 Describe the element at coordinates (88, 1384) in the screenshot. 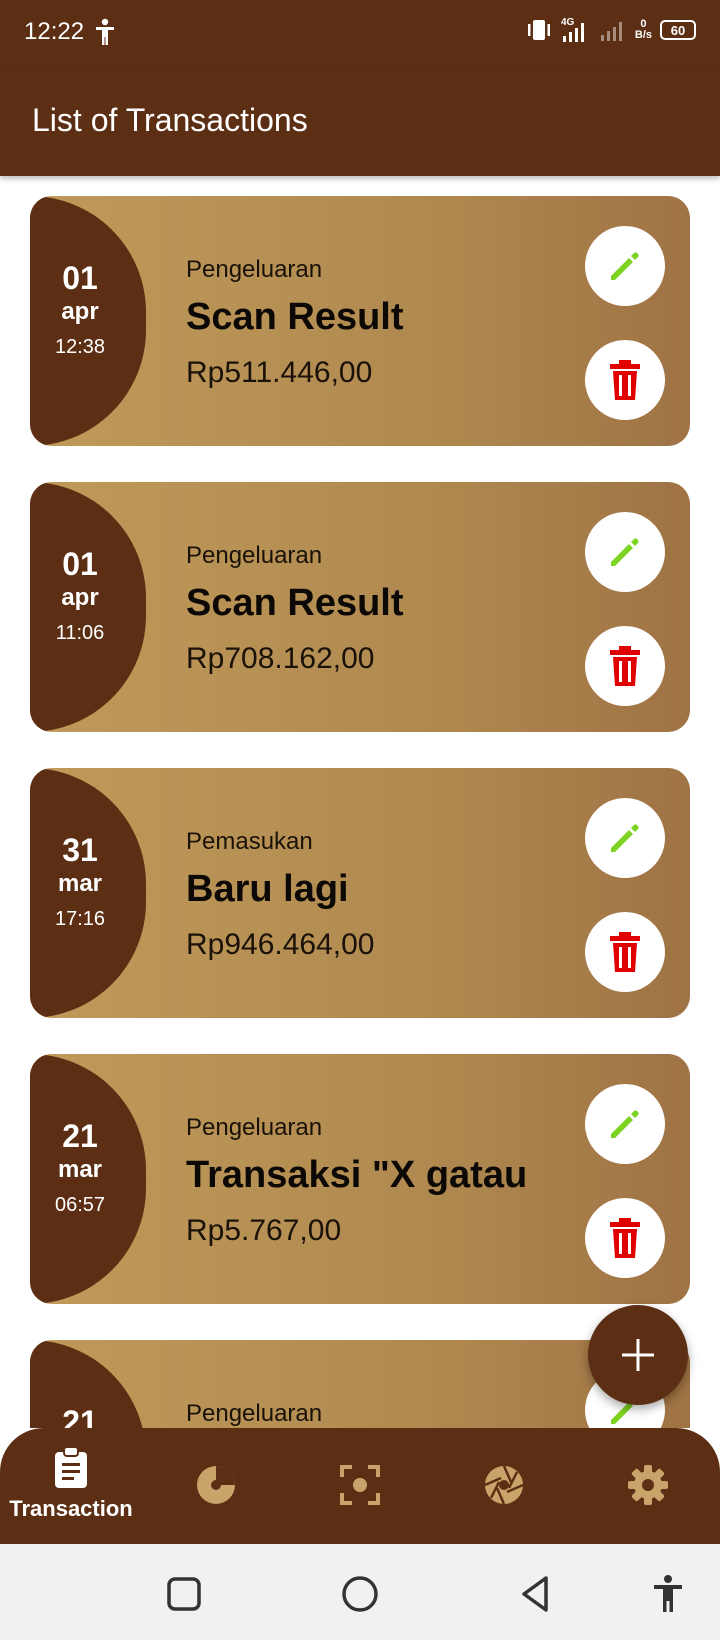

I see `date-block: 21` at that location.